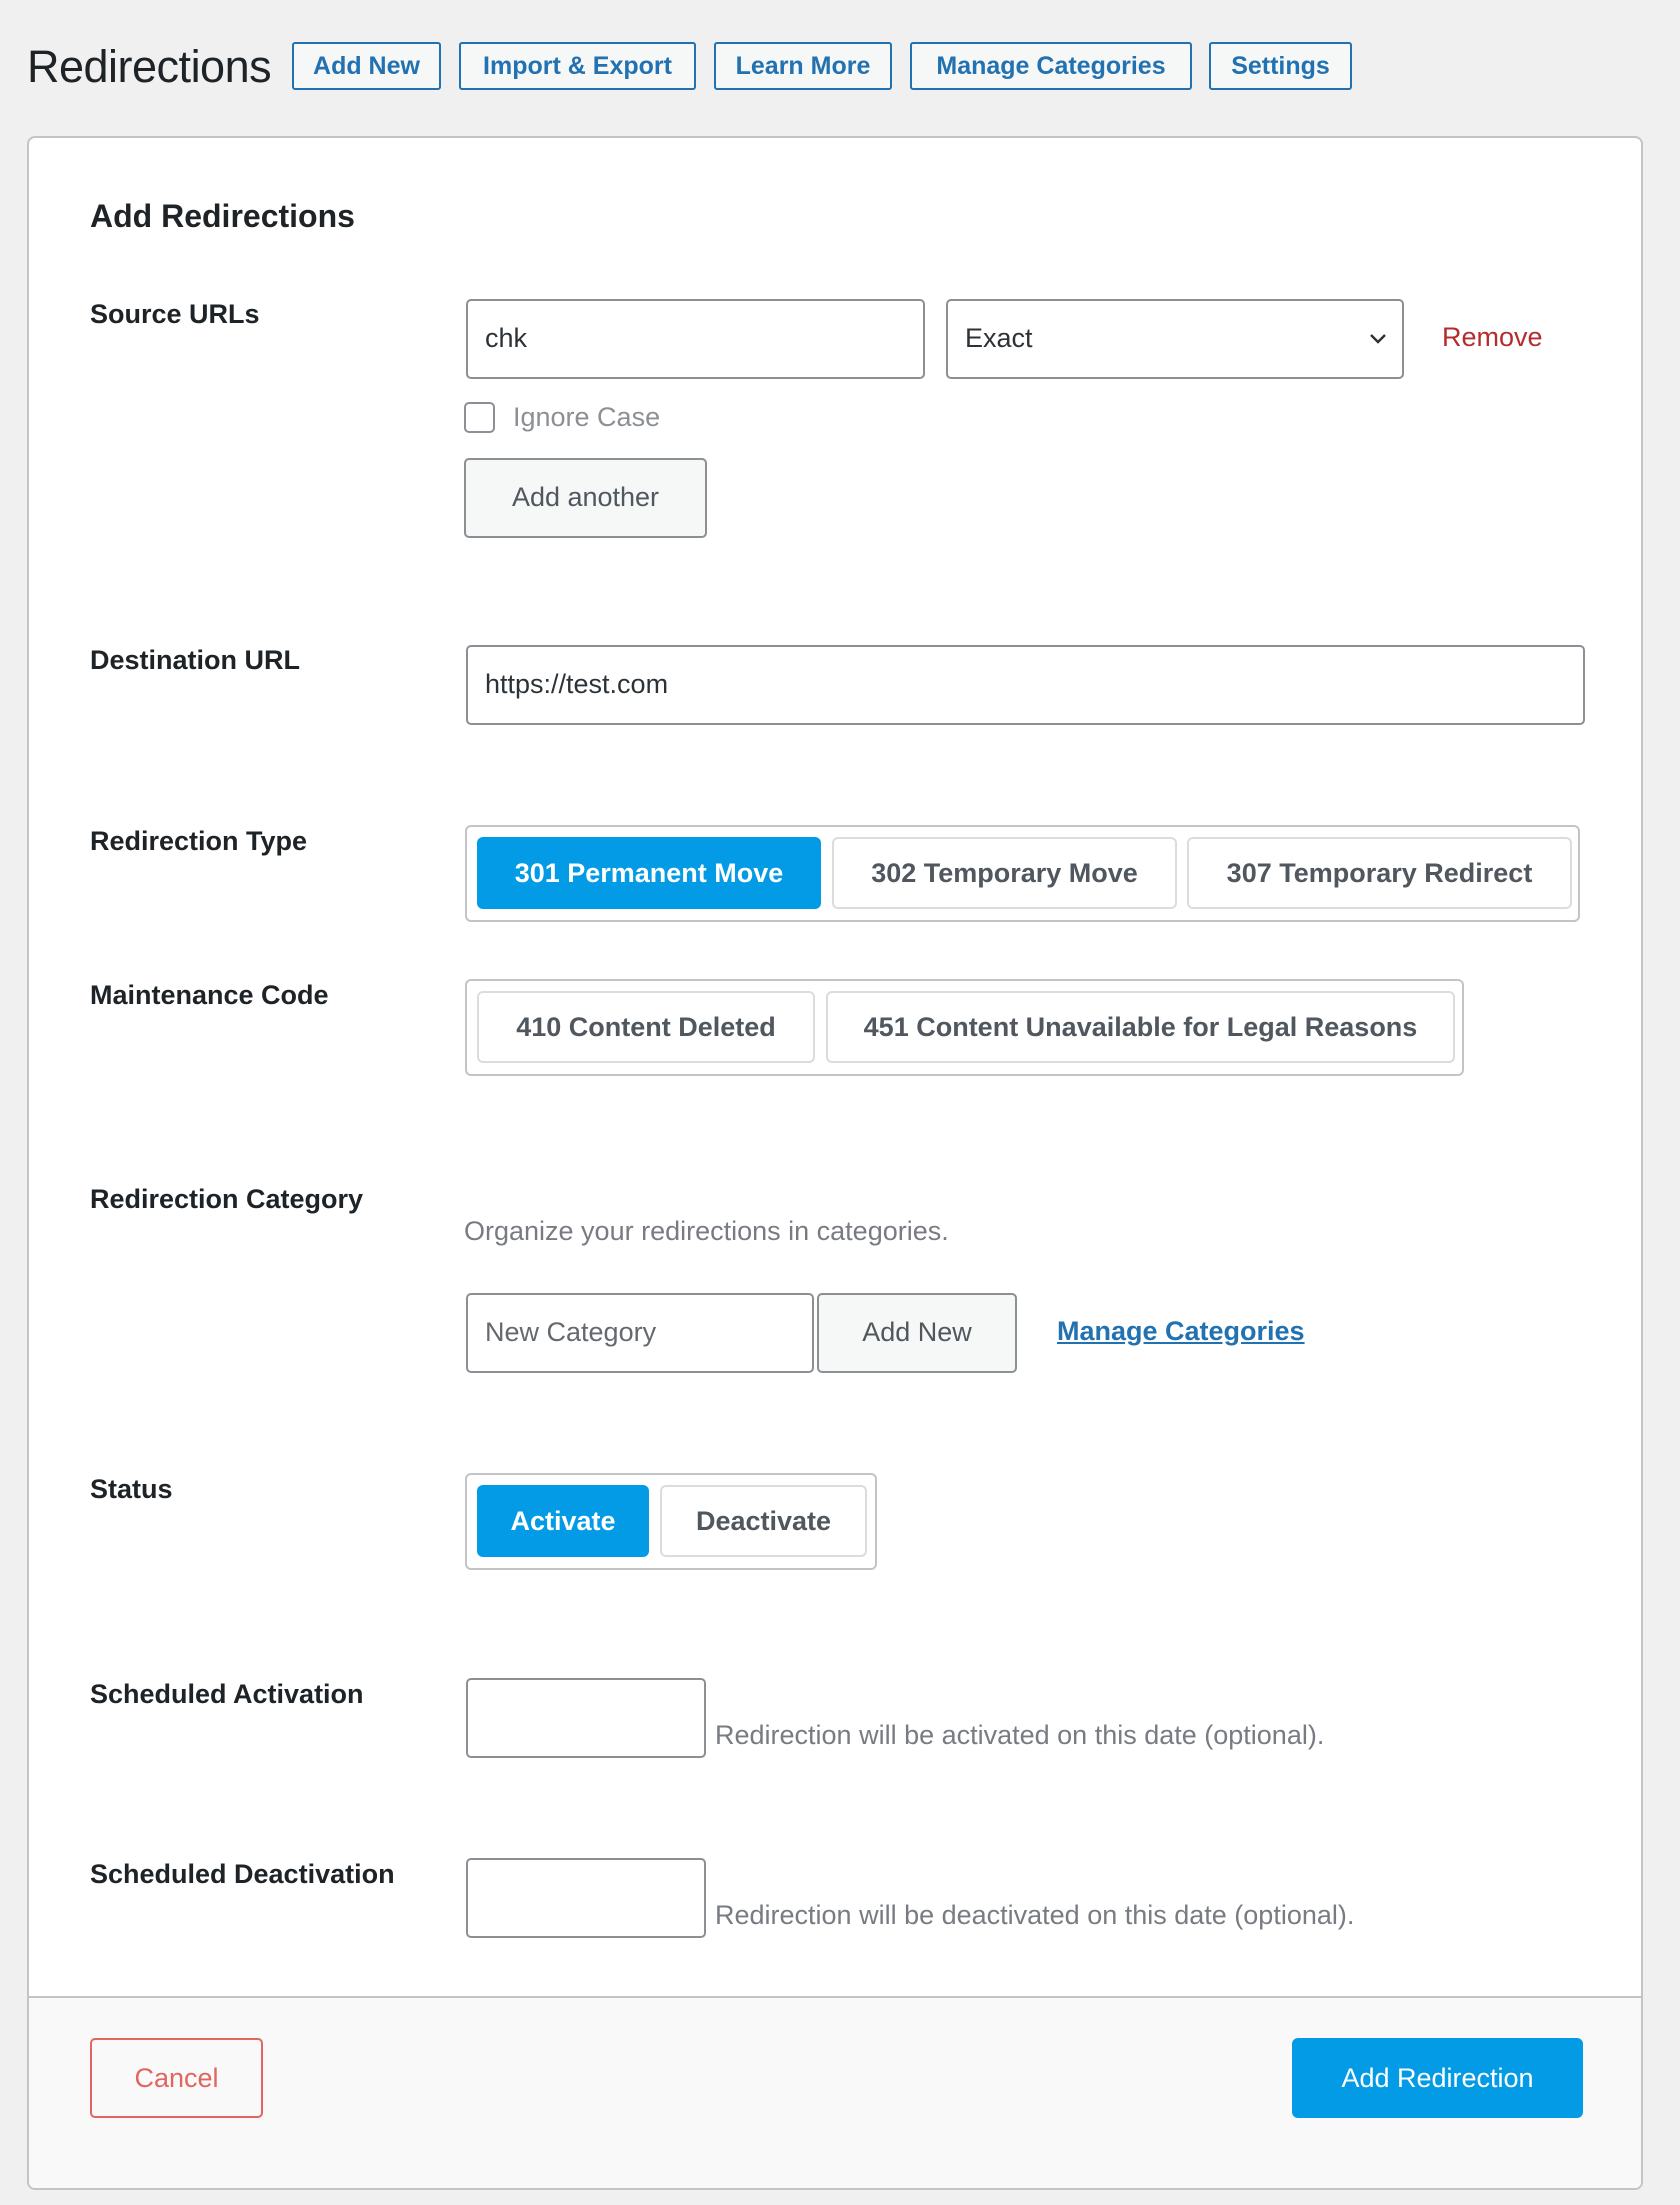 The height and width of the screenshot is (2205, 1680). Describe the element at coordinates (199, 841) in the screenshot. I see `redirection-type-label: Redirection Type` at that location.